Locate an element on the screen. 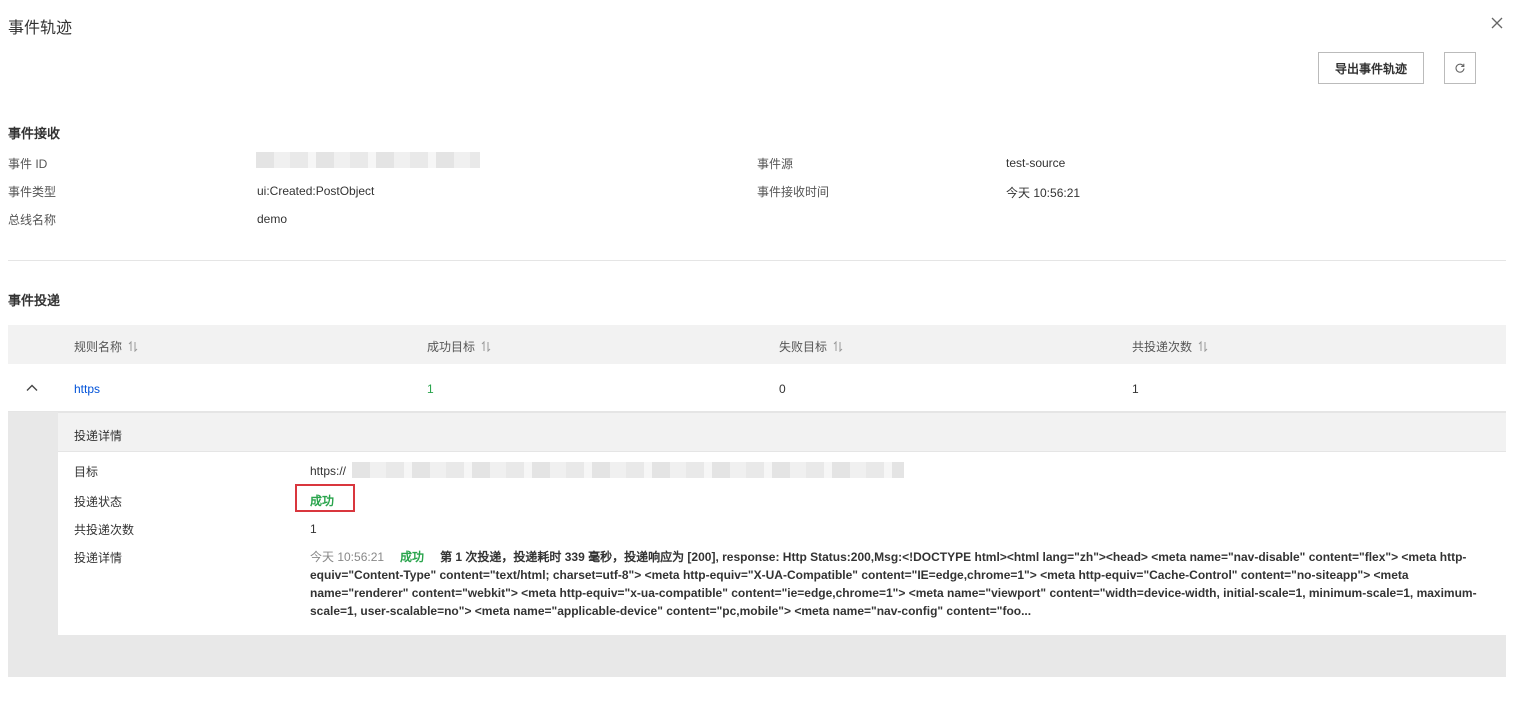 This screenshot has height=705, width=1514. column-failed-target: 失败目标 is located at coordinates (811, 346).